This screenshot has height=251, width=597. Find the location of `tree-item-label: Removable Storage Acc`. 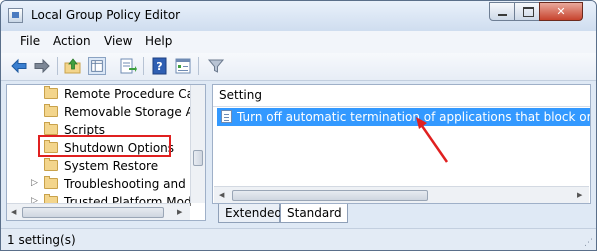

tree-item-label: Removable Storage Acc is located at coordinates (128, 112).